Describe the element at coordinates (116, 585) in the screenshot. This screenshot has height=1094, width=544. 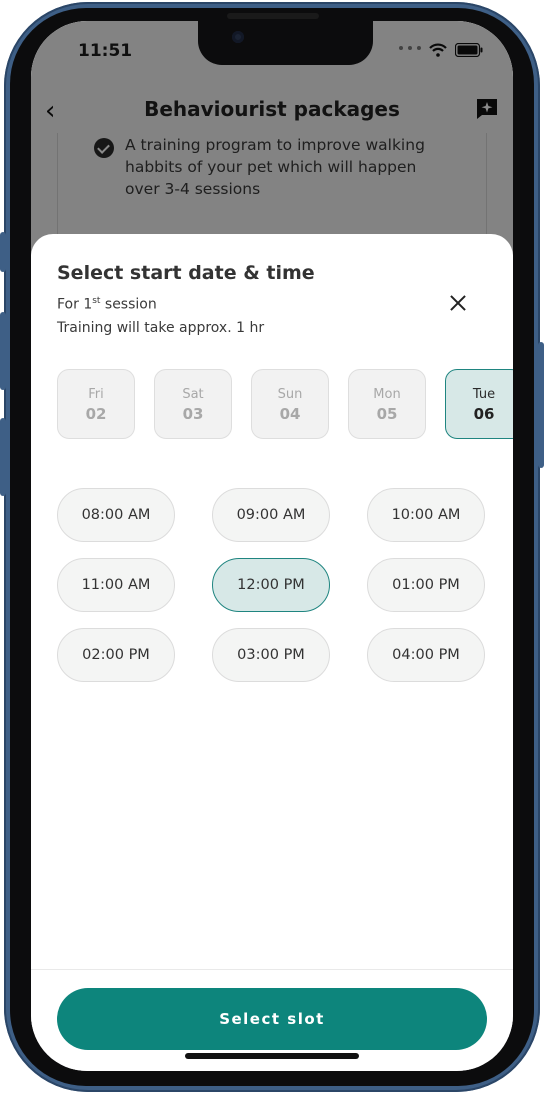
I see `time-slot: 11:00 AM` at that location.